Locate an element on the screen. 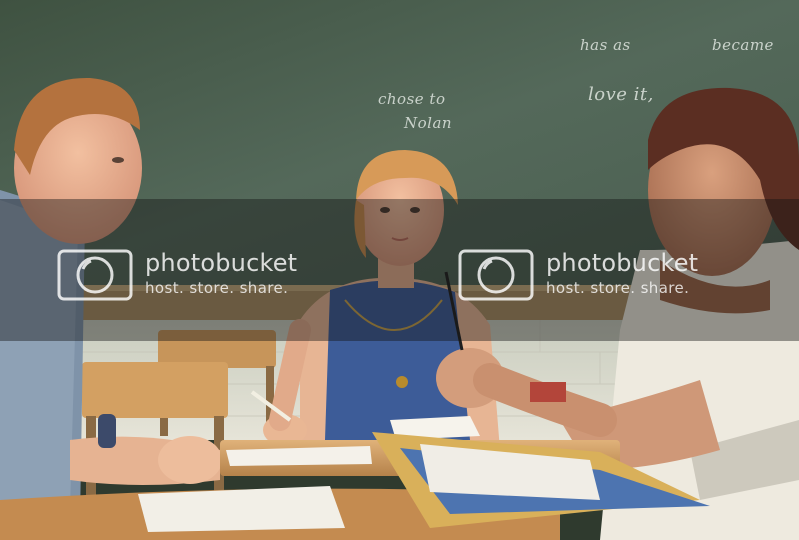 The width and height of the screenshot is (799, 540). watermark-left: photobucket host. store. share. is located at coordinates (177, 274).